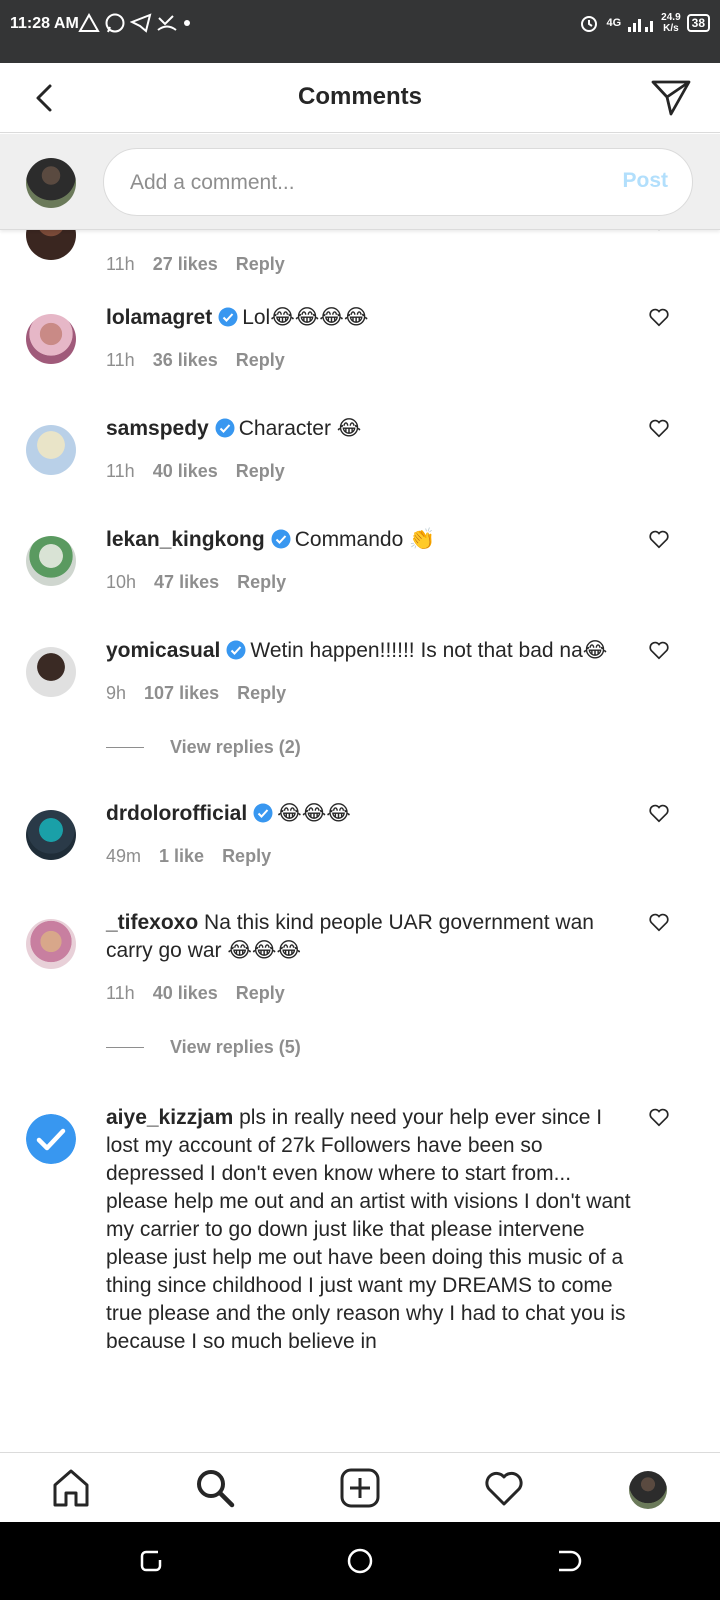 Image resolution: width=720 pixels, height=1600 pixels. Describe the element at coordinates (181, 693) in the screenshot. I see `comment-likes: 107 likes` at that location.